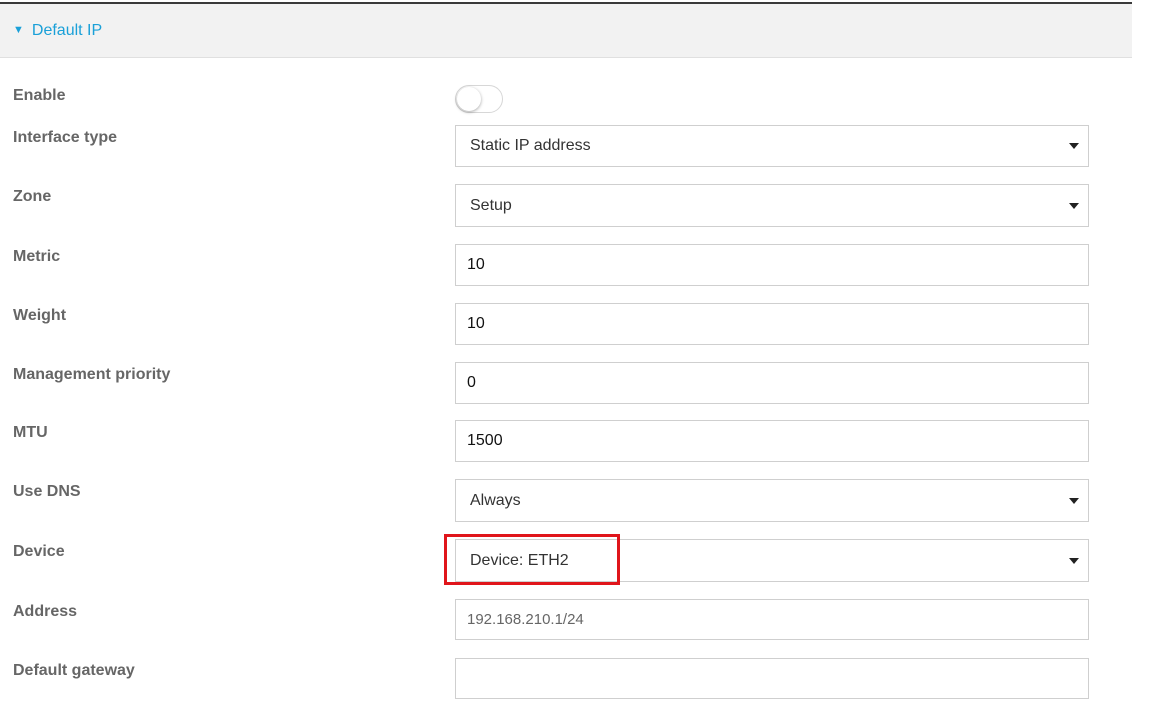 Image resolution: width=1152 pixels, height=707 pixels. I want to click on enable-label: Enable, so click(39, 95).